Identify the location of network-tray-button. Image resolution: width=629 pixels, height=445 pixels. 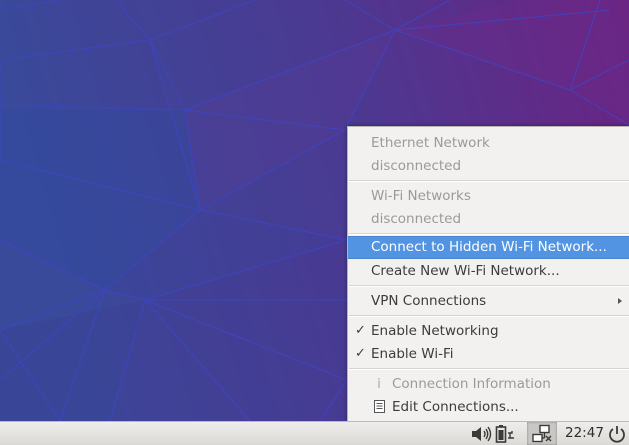
(542, 433).